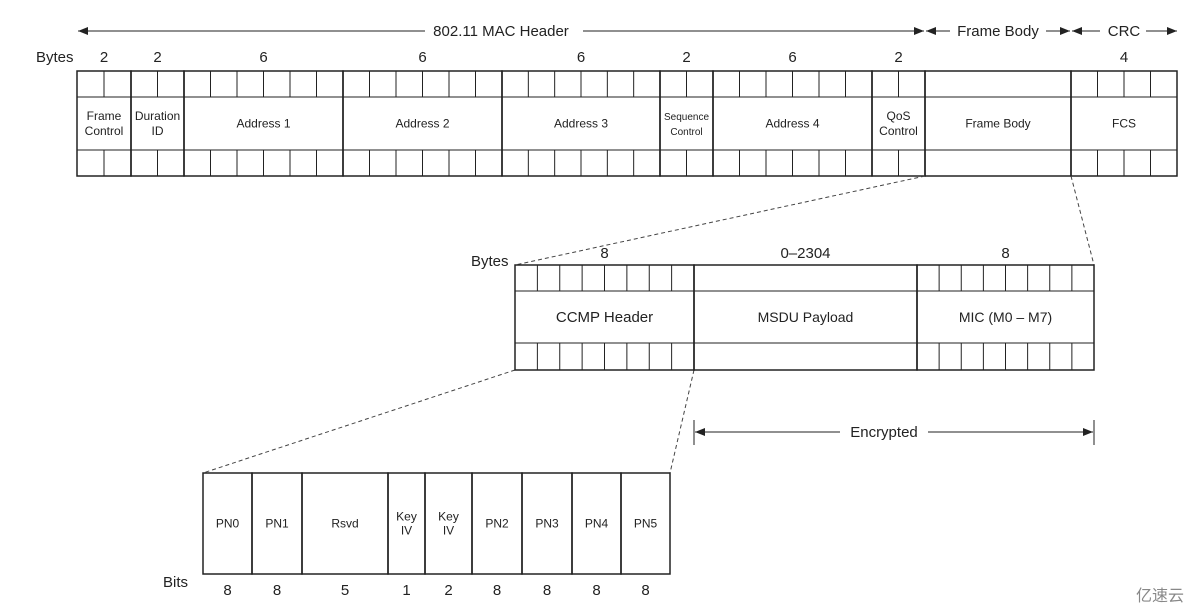  I want to click on crc-label: CRC, so click(1124, 31).